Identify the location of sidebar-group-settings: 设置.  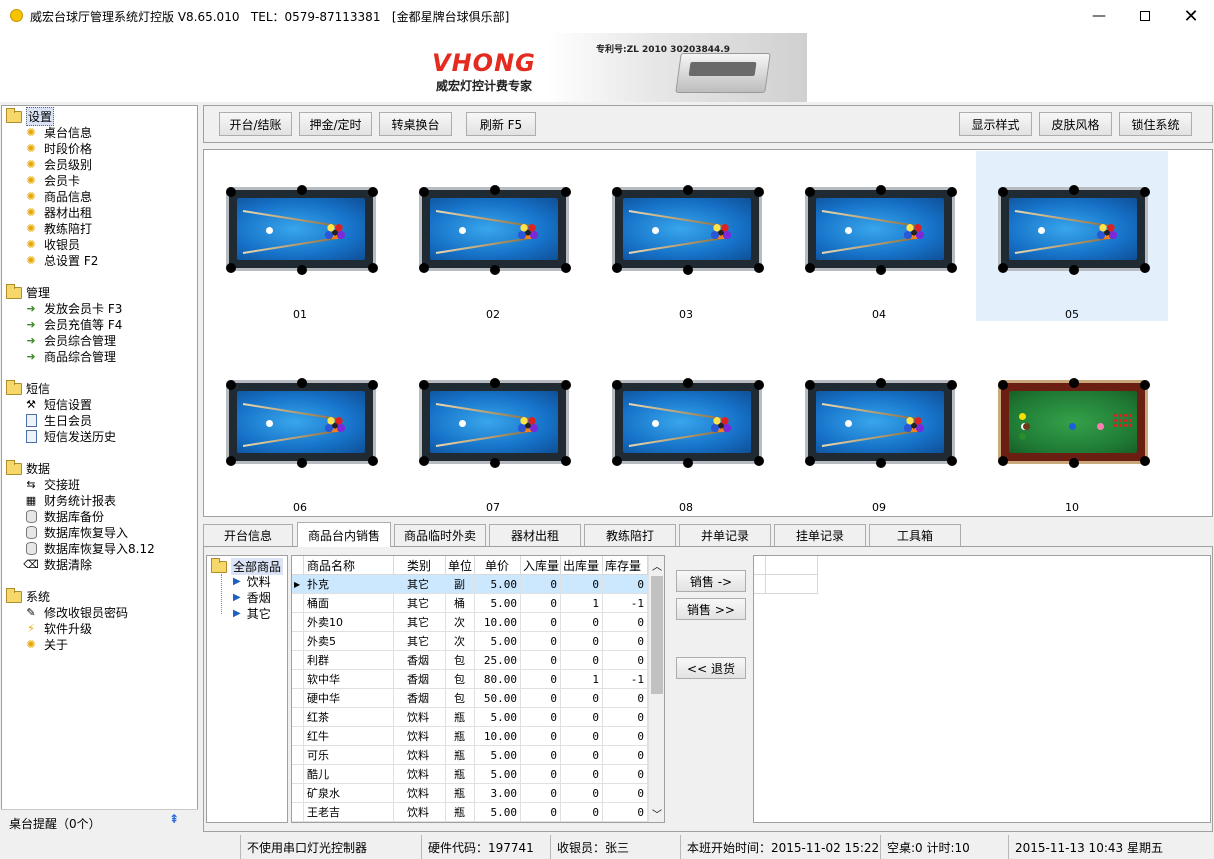
(28, 116).